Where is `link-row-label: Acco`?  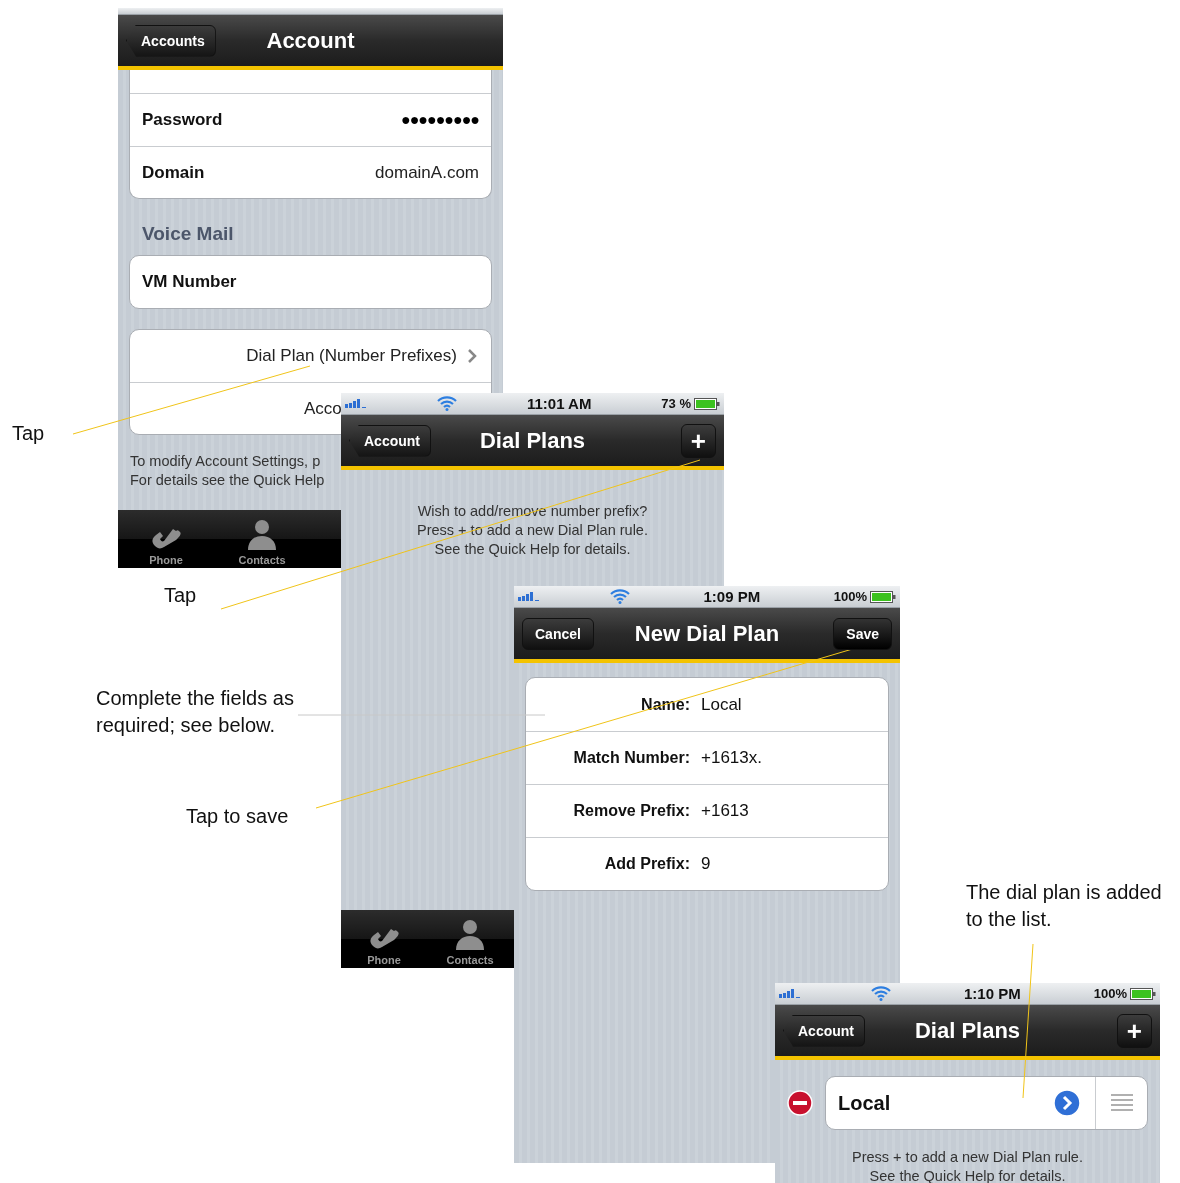 link-row-label: Acco is located at coordinates (323, 408).